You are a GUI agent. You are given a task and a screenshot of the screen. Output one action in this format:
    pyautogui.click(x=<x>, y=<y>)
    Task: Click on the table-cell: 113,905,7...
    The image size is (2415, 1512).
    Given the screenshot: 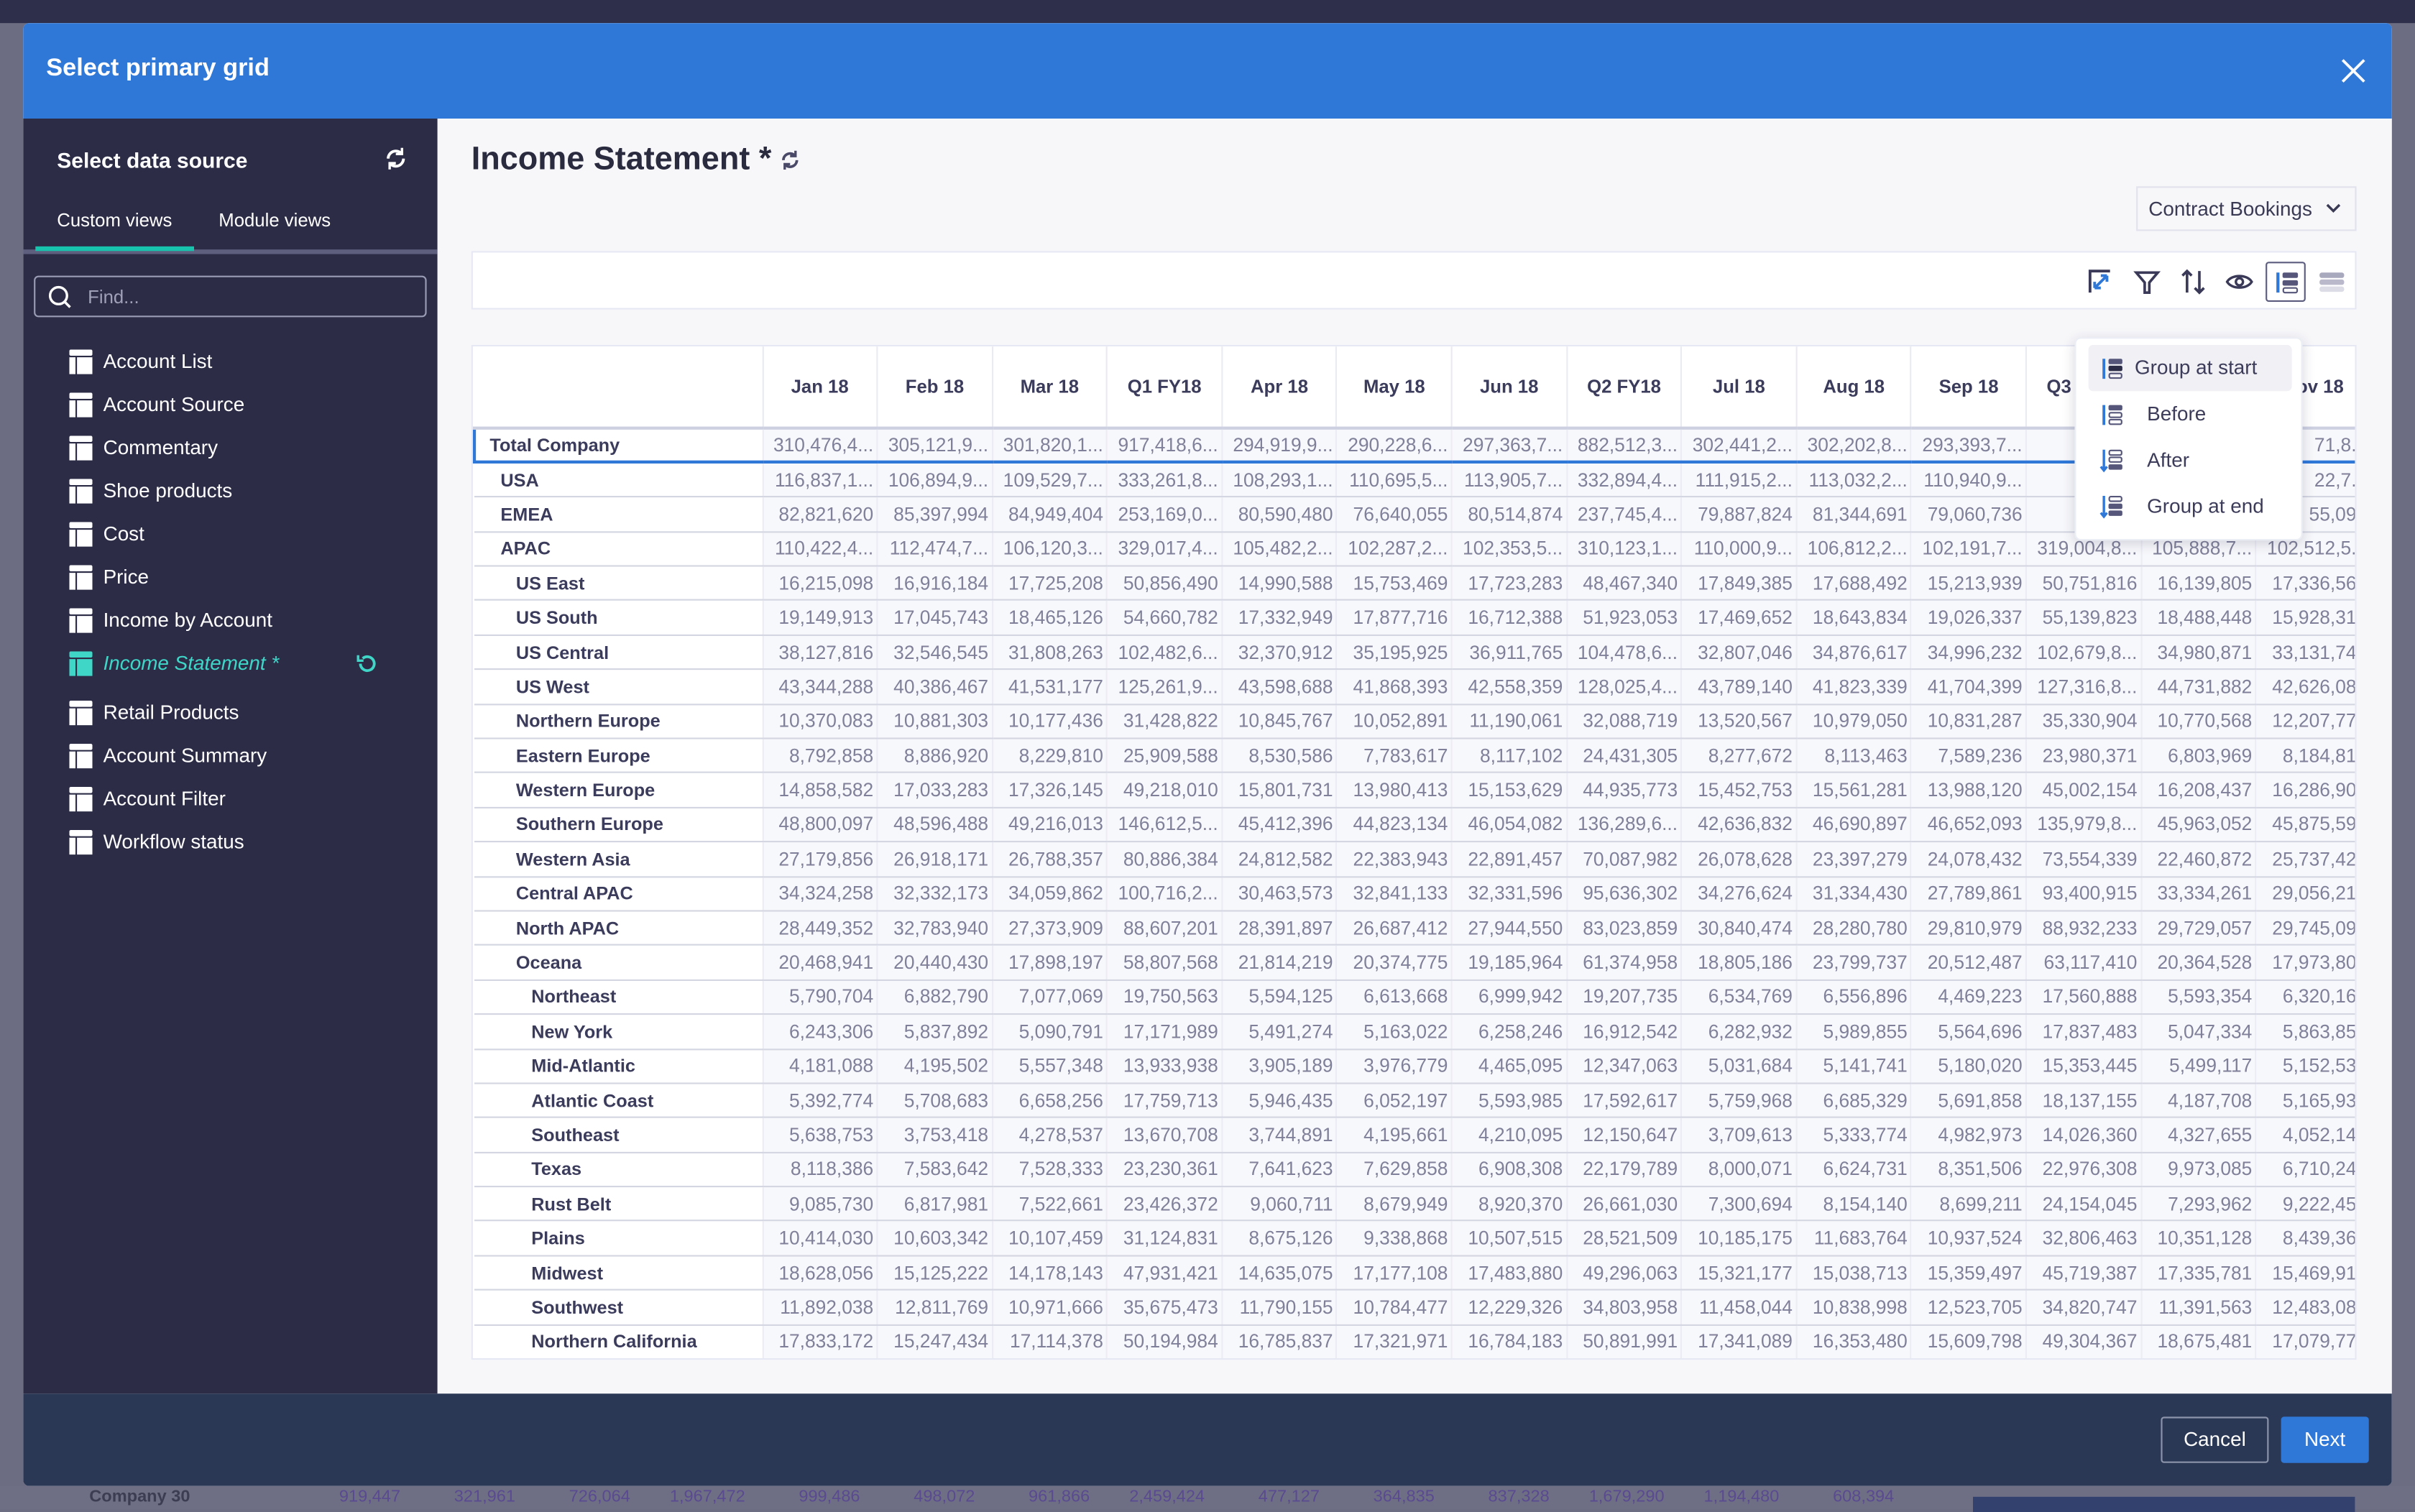 What is the action you would take?
    pyautogui.click(x=1509, y=480)
    